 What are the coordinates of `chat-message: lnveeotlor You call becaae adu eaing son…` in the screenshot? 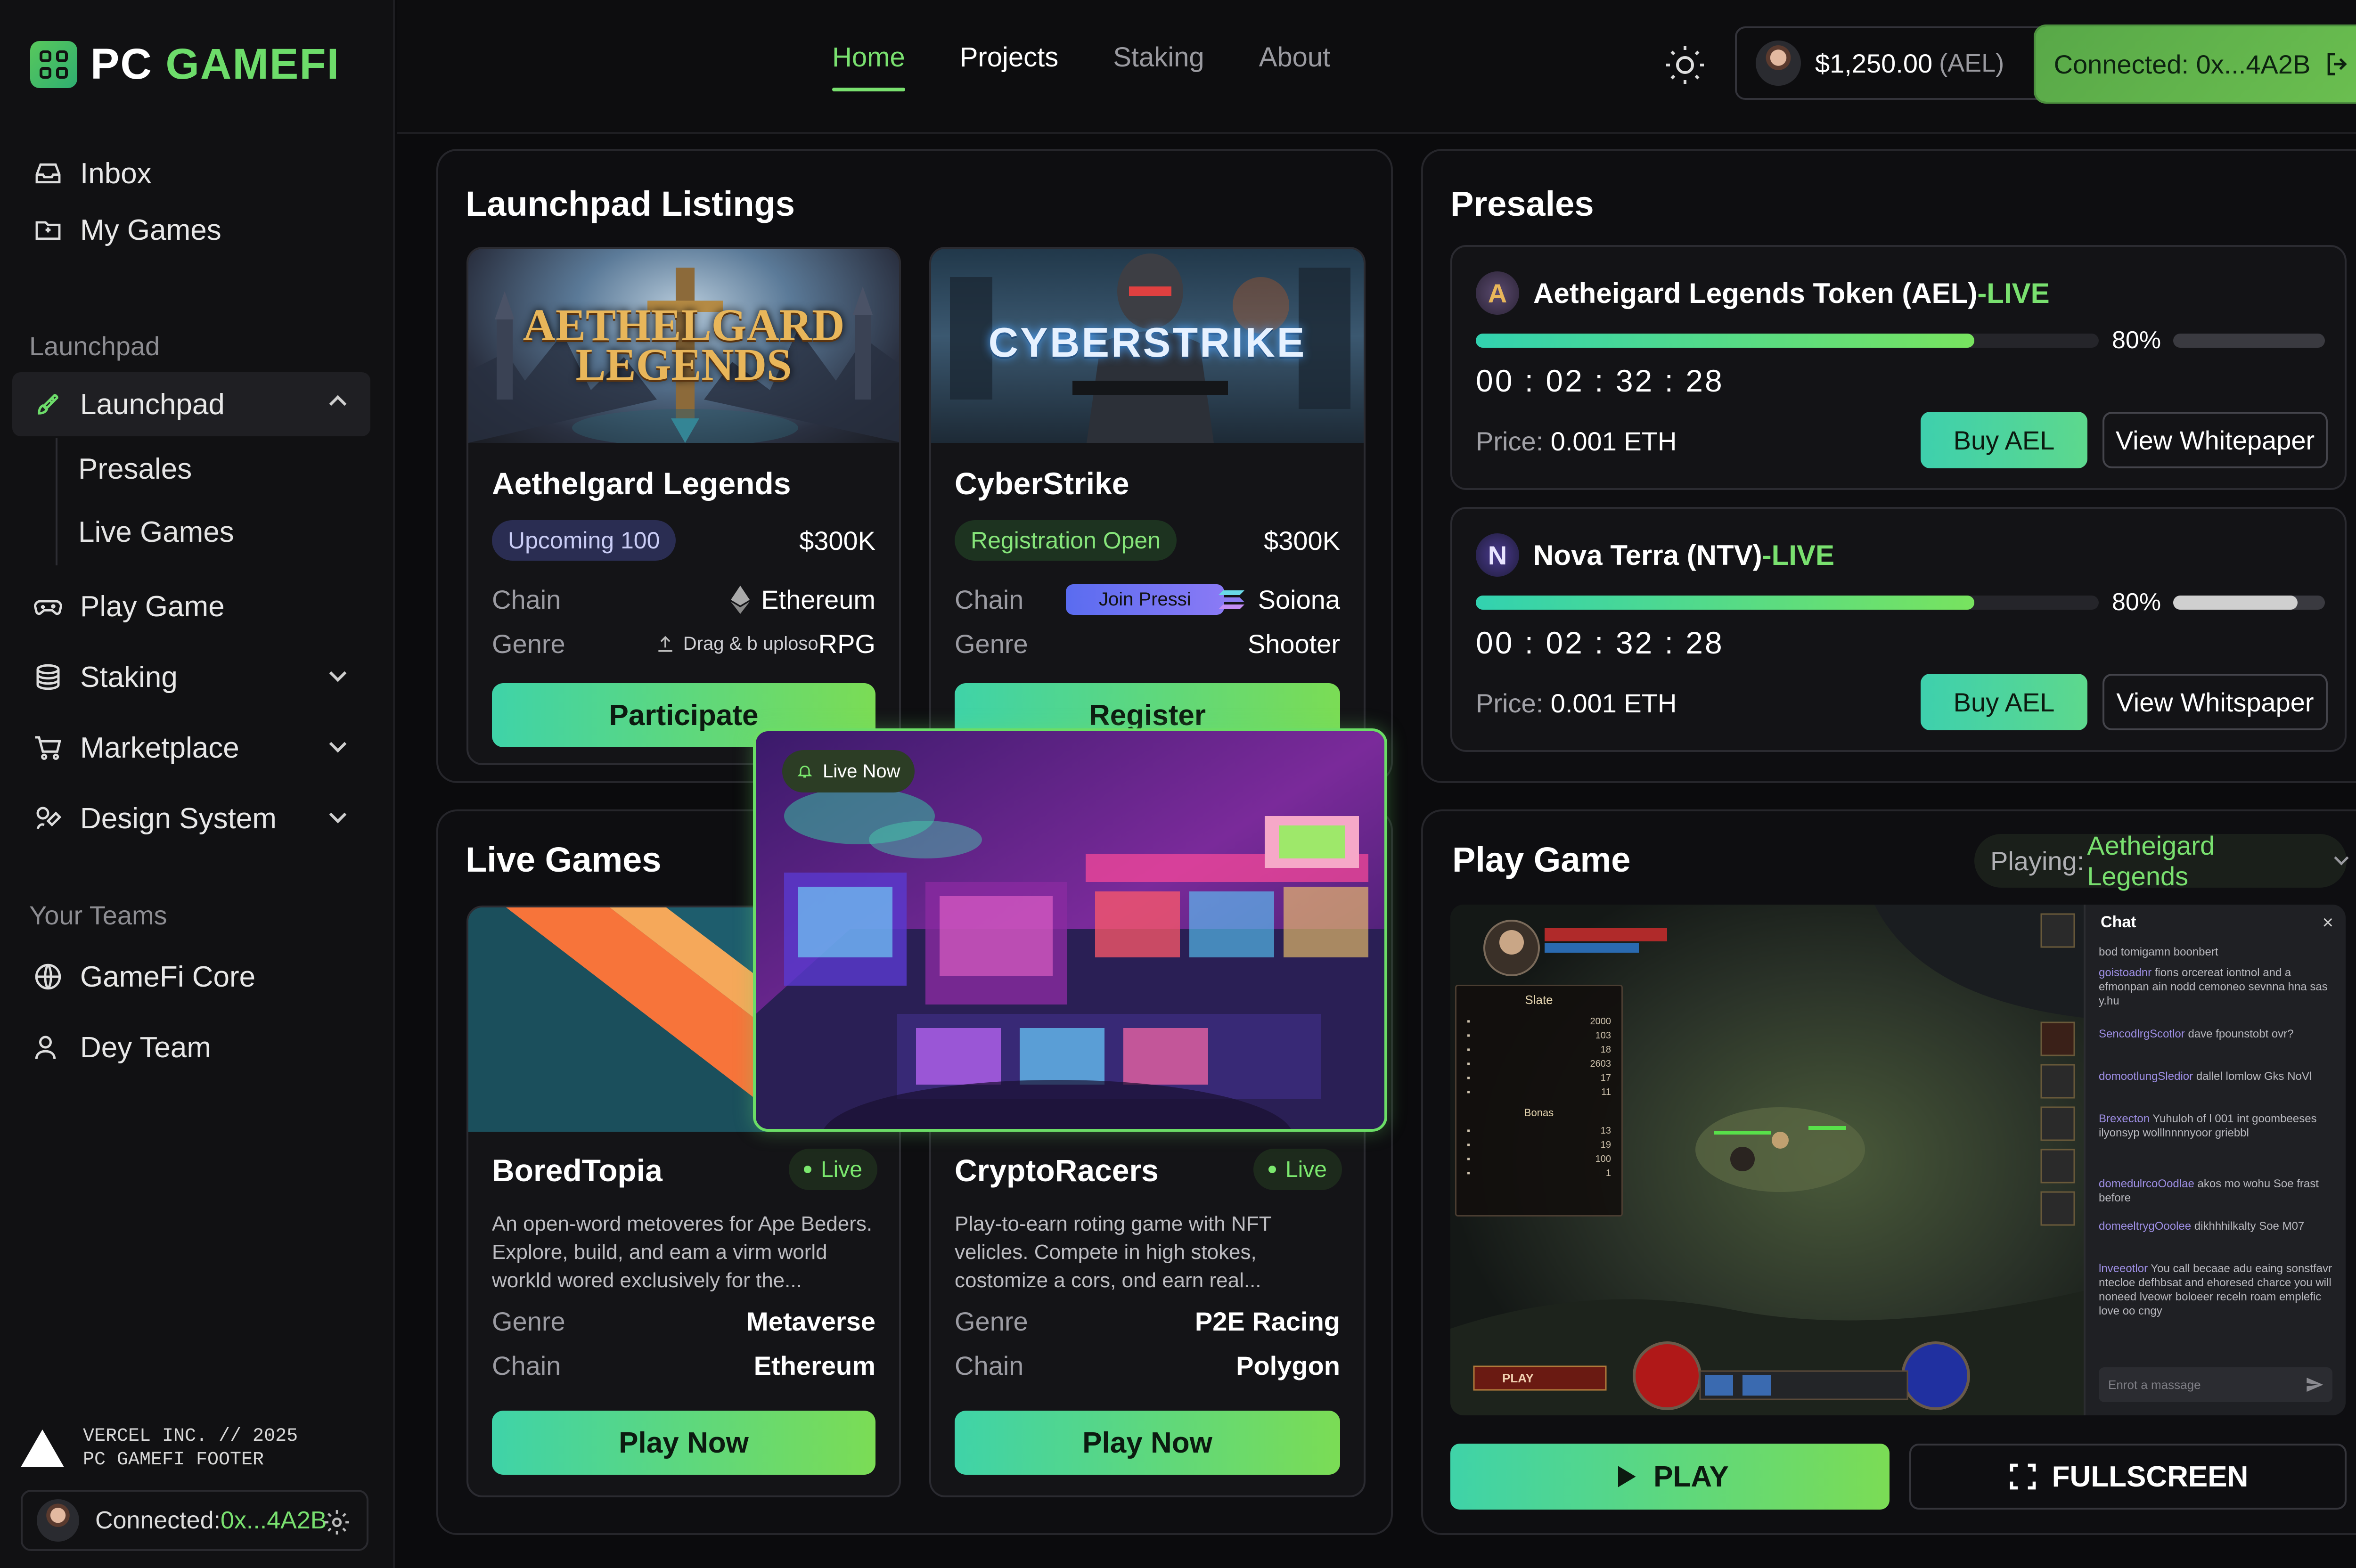 It's located at (2215, 1289).